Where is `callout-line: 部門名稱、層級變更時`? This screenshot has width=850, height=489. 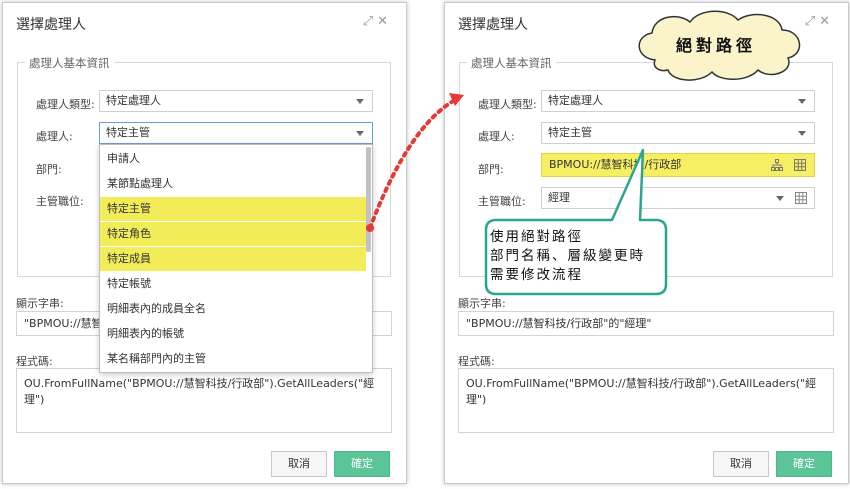
callout-line: 部門名稱、層級變更時 is located at coordinates (567, 256).